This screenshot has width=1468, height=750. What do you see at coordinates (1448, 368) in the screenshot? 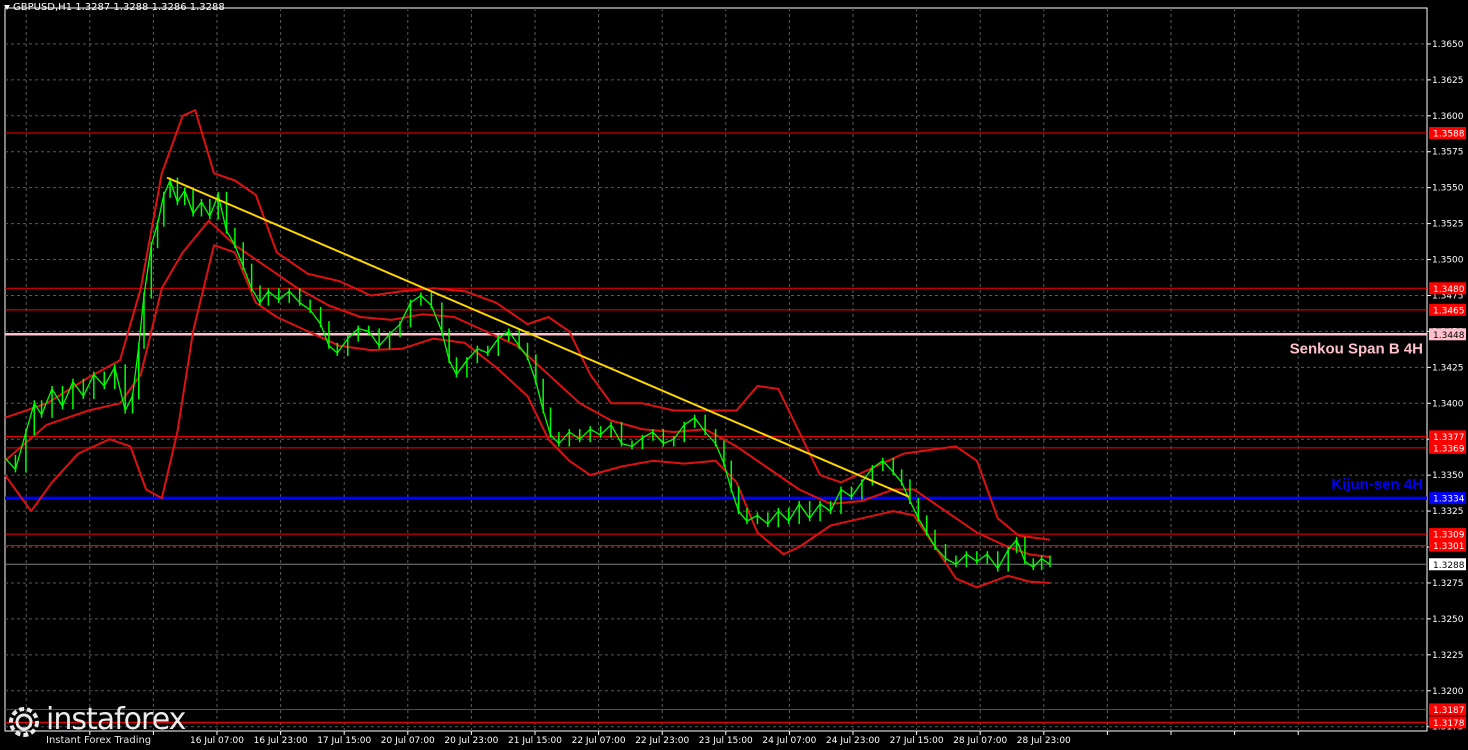
I see `y-tick-label: 1.3425` at bounding box center [1448, 368].